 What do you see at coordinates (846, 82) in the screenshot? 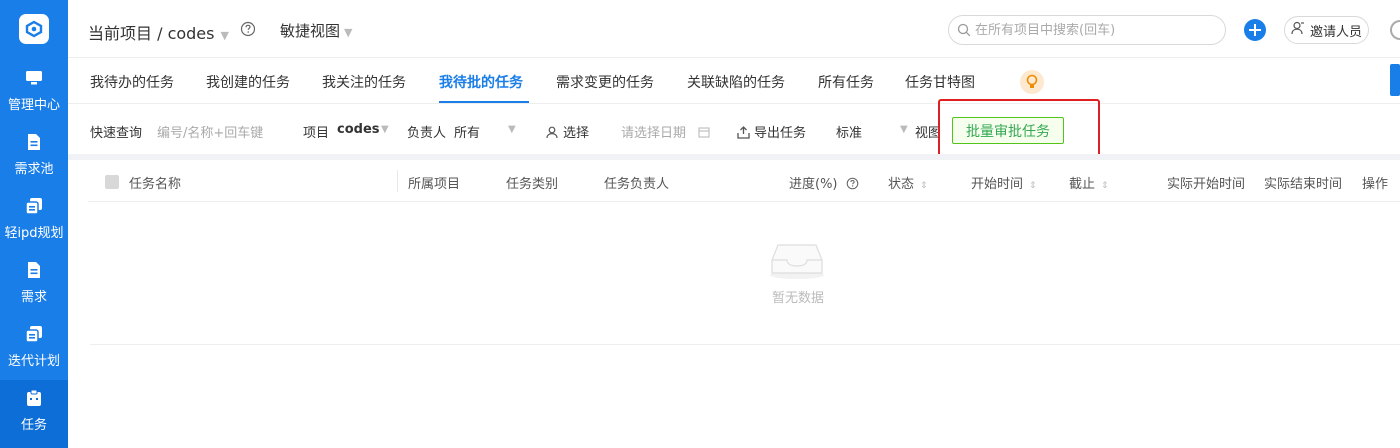
I see `tab-all-tasks: 所有任务` at bounding box center [846, 82].